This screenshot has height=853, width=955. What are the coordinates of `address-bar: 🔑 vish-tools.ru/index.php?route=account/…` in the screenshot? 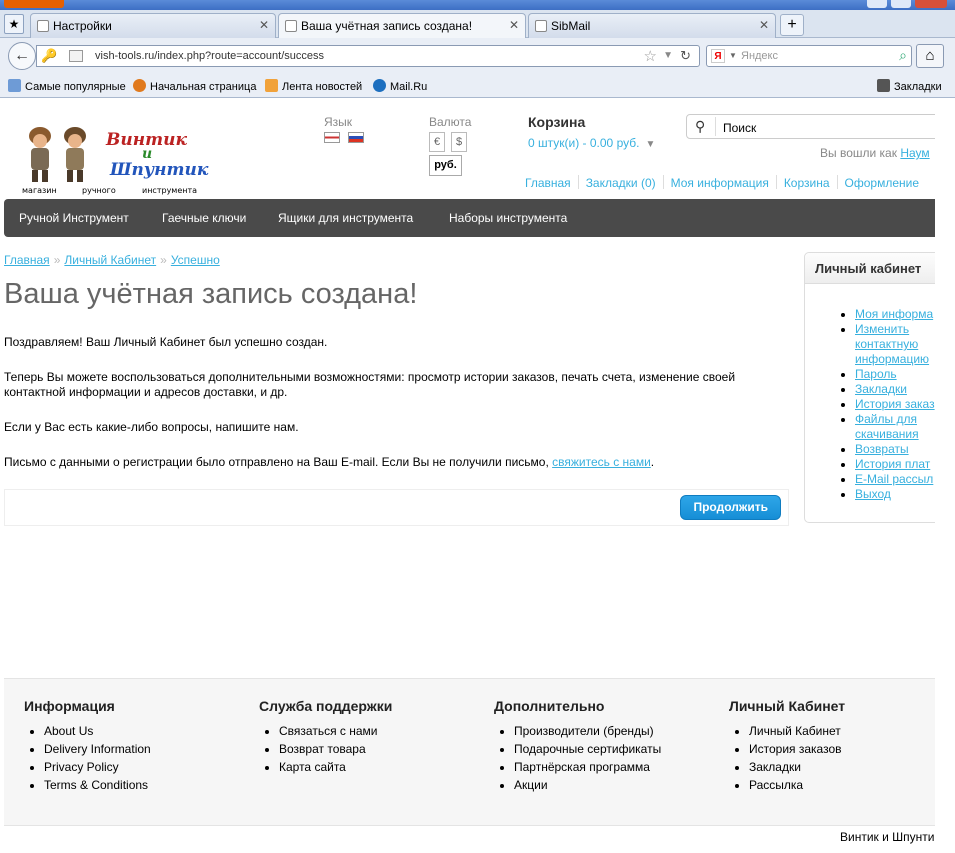 It's located at (368, 56).